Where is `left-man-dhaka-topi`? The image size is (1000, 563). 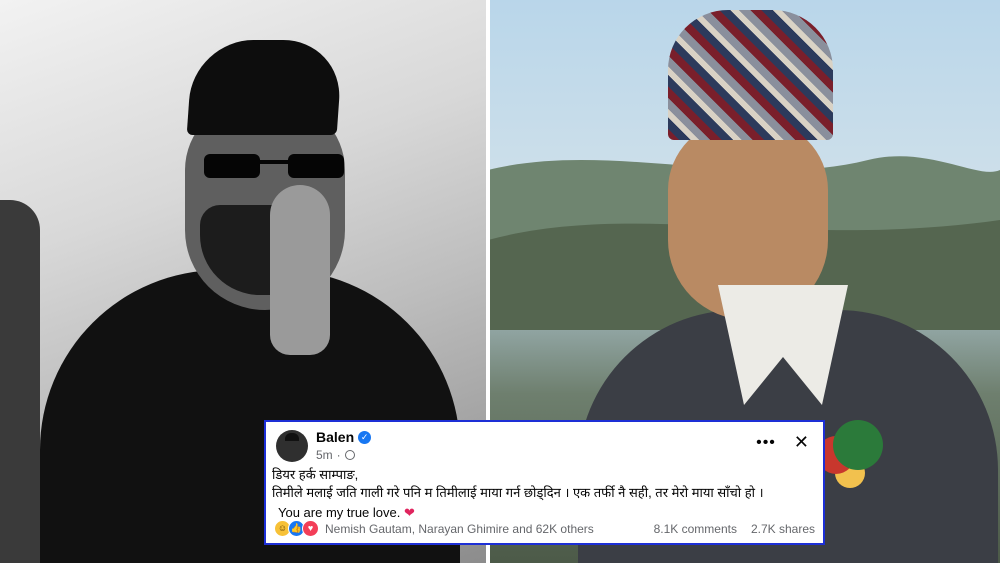 left-man-dhaka-topi is located at coordinates (265, 87).